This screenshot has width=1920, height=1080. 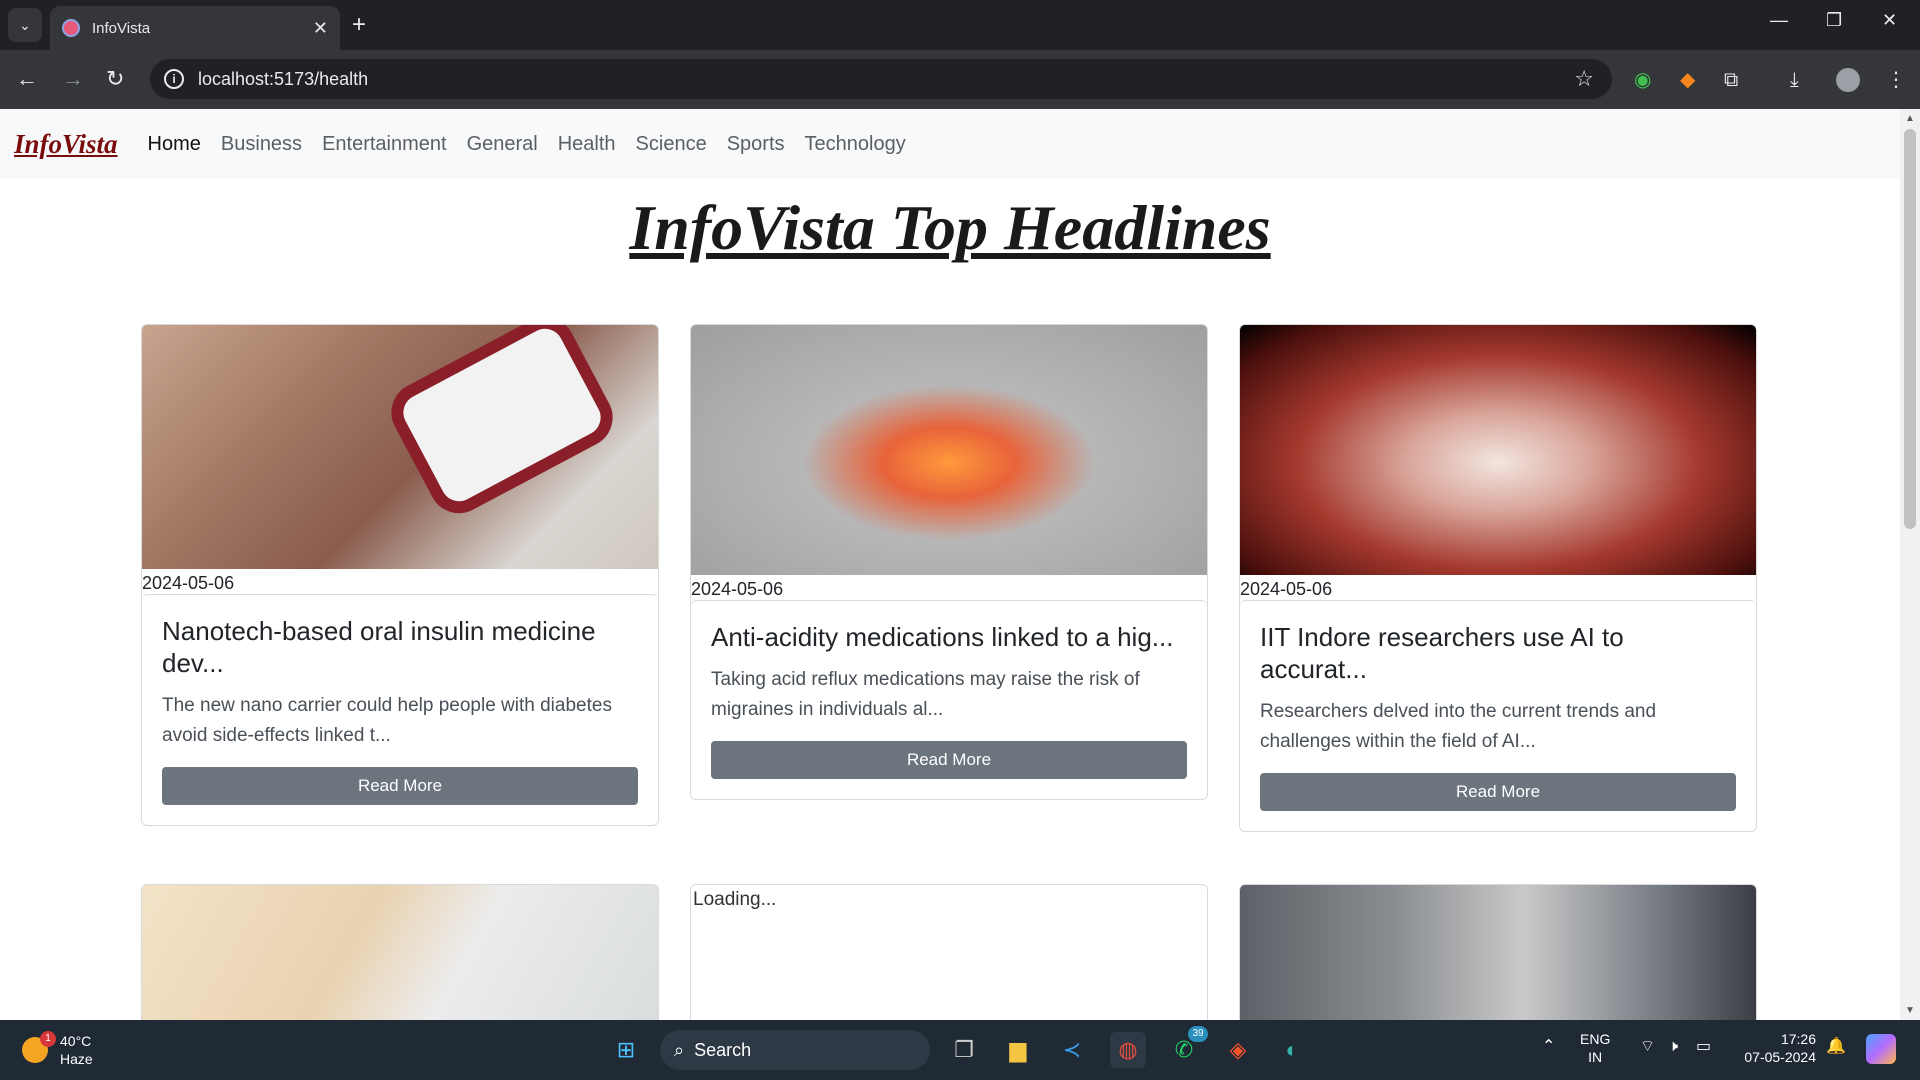 I want to click on nav-home: Home, so click(x=174, y=144).